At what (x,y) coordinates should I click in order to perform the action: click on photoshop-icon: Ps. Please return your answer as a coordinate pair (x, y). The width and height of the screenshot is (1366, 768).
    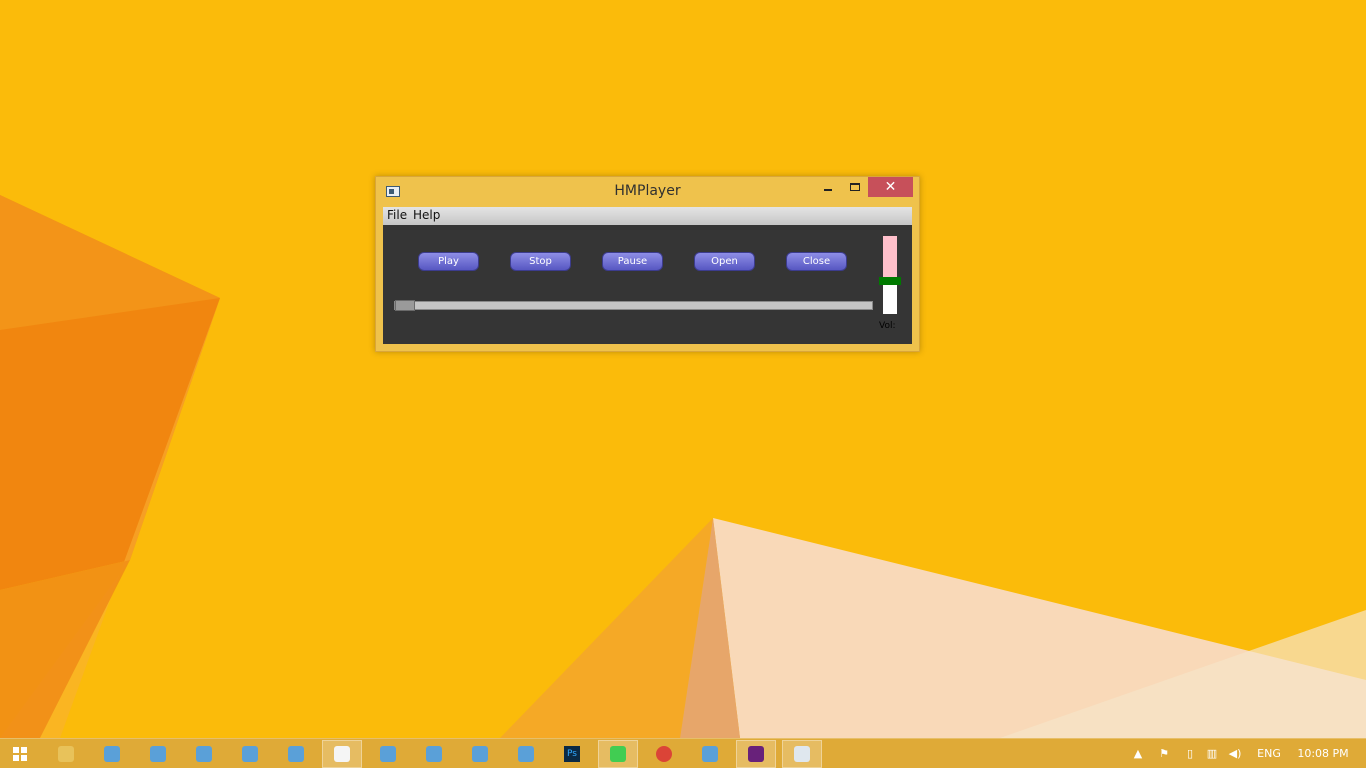
    Looking at the image, I should click on (572, 754).